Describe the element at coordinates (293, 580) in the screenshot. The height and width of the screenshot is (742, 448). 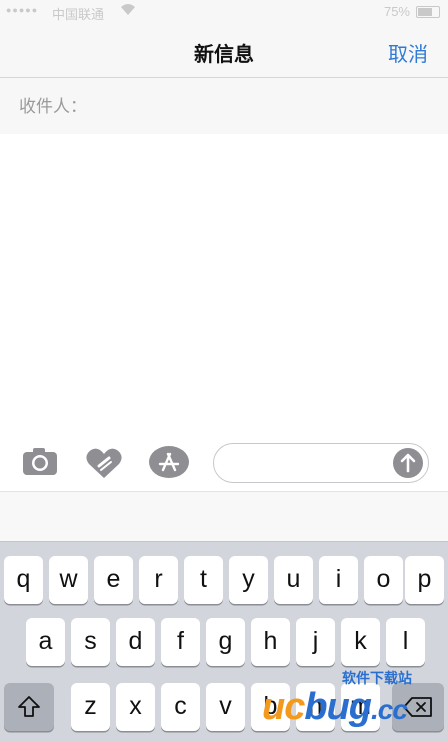
I see `key-u: u` at that location.